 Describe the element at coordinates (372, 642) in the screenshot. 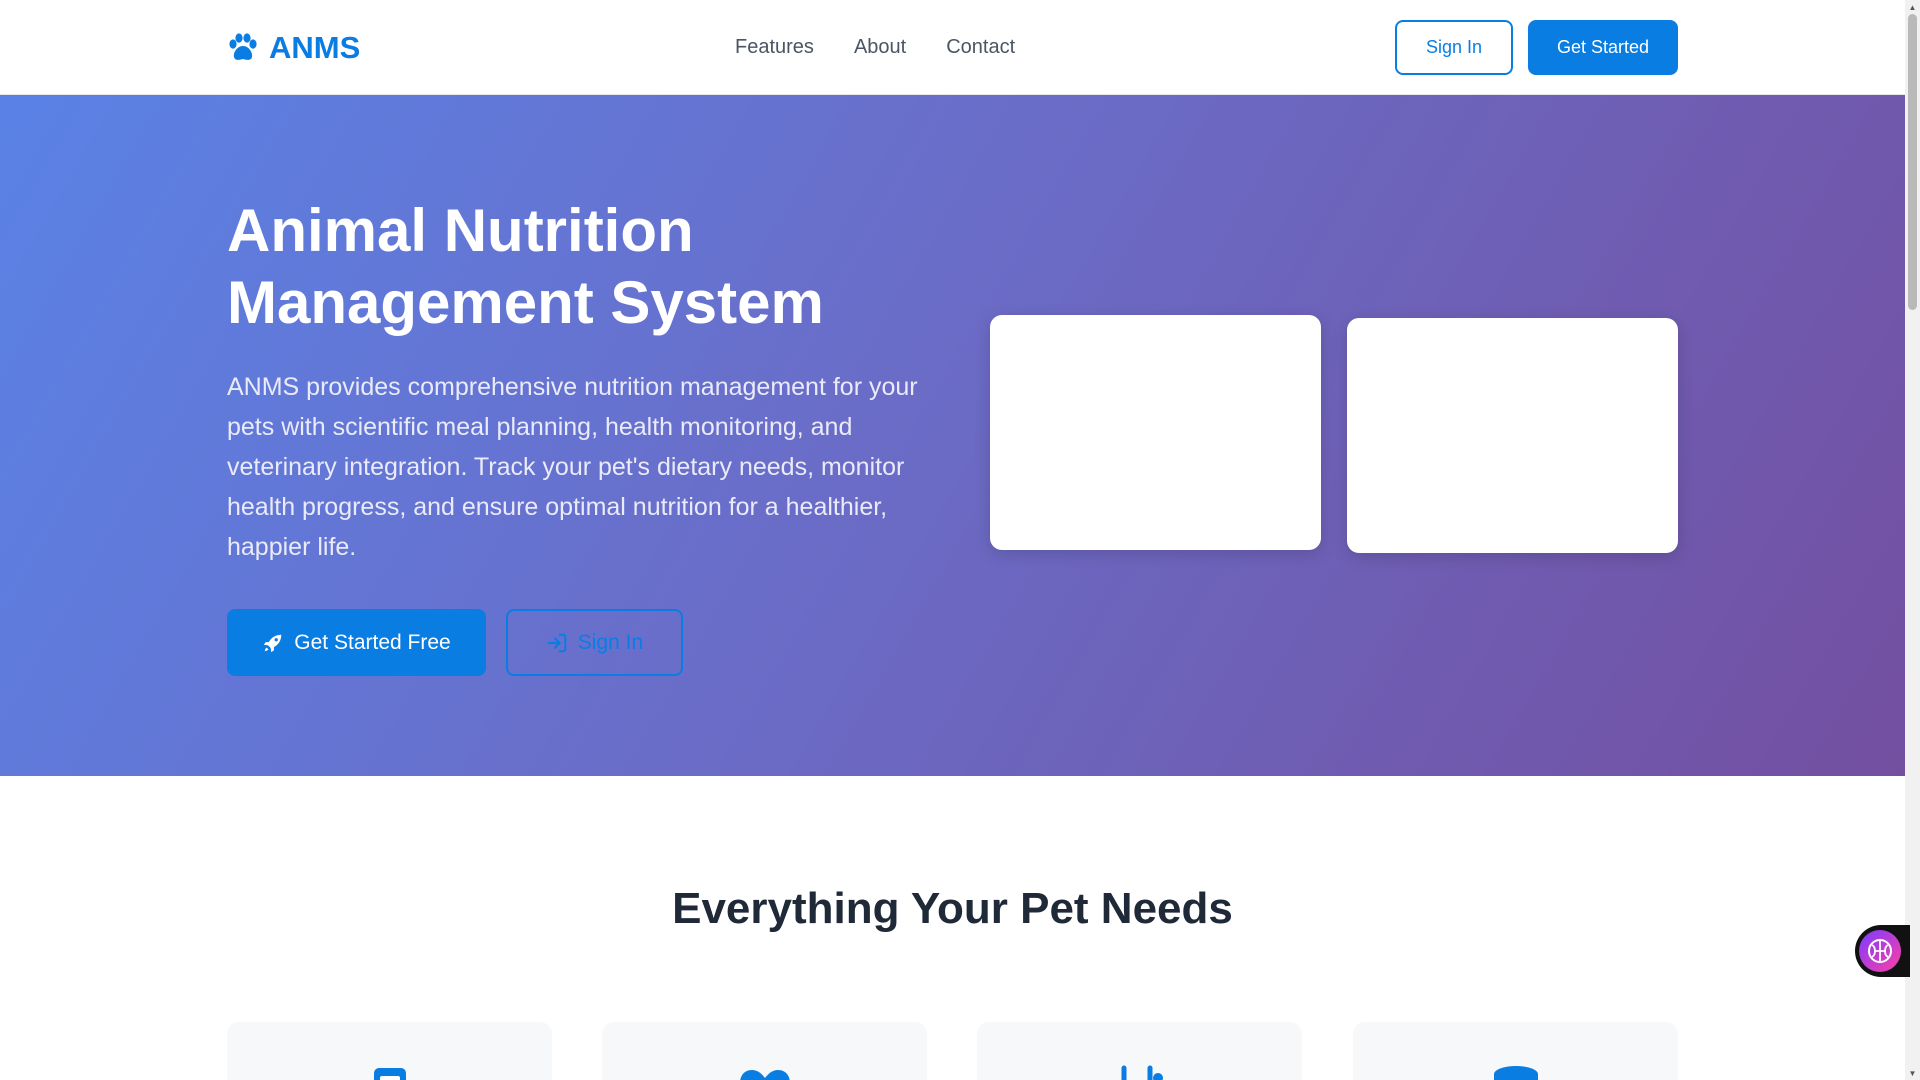

I see `get-started-free-label: Get Started Free` at that location.